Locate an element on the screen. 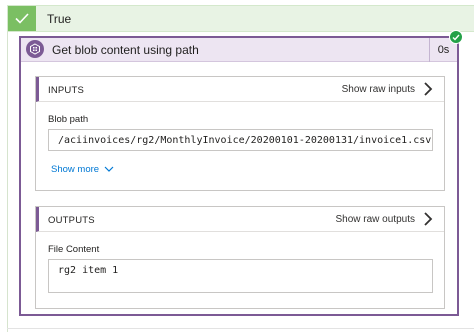 Image resolution: width=474 pixels, height=332 pixels. action-header: Get blob content using path 0s is located at coordinates (239, 50).